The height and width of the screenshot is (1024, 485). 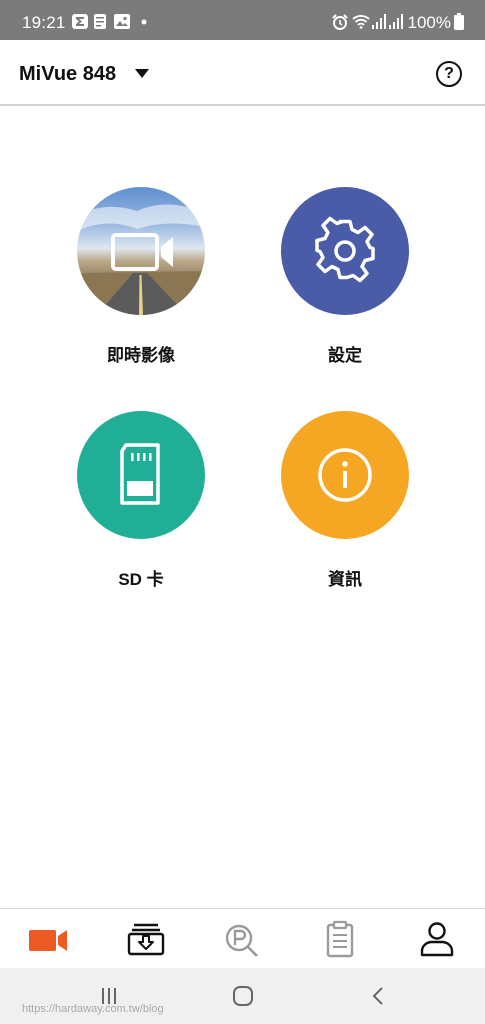 I want to click on settings-button, so click(x=345, y=251).